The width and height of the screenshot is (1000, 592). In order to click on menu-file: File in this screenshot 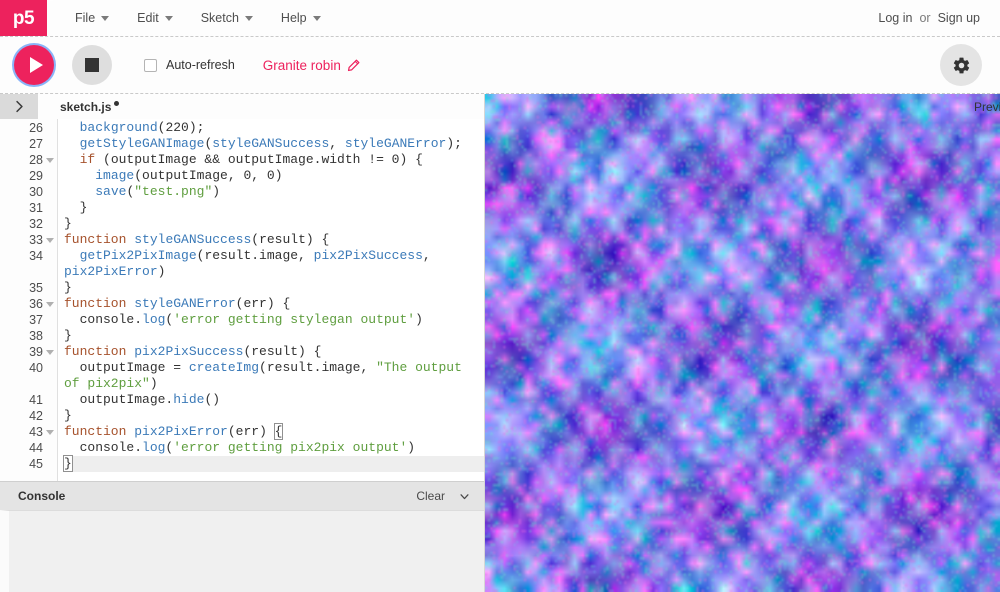, I will do `click(92, 18)`.